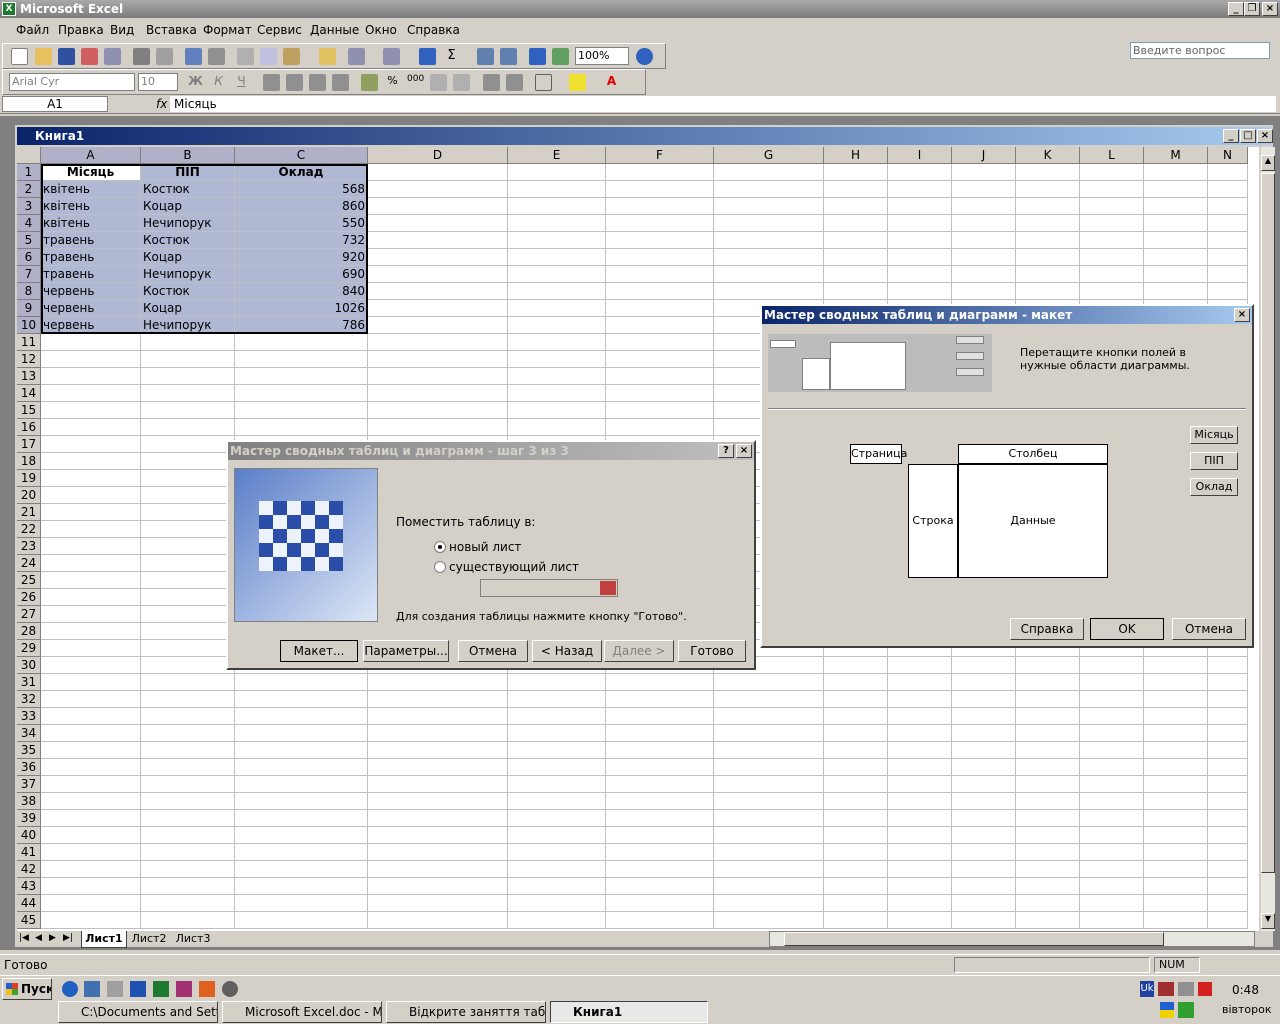 The image size is (1280, 1024). Describe the element at coordinates (301, 291) in the screenshot. I see `cell: 840` at that location.